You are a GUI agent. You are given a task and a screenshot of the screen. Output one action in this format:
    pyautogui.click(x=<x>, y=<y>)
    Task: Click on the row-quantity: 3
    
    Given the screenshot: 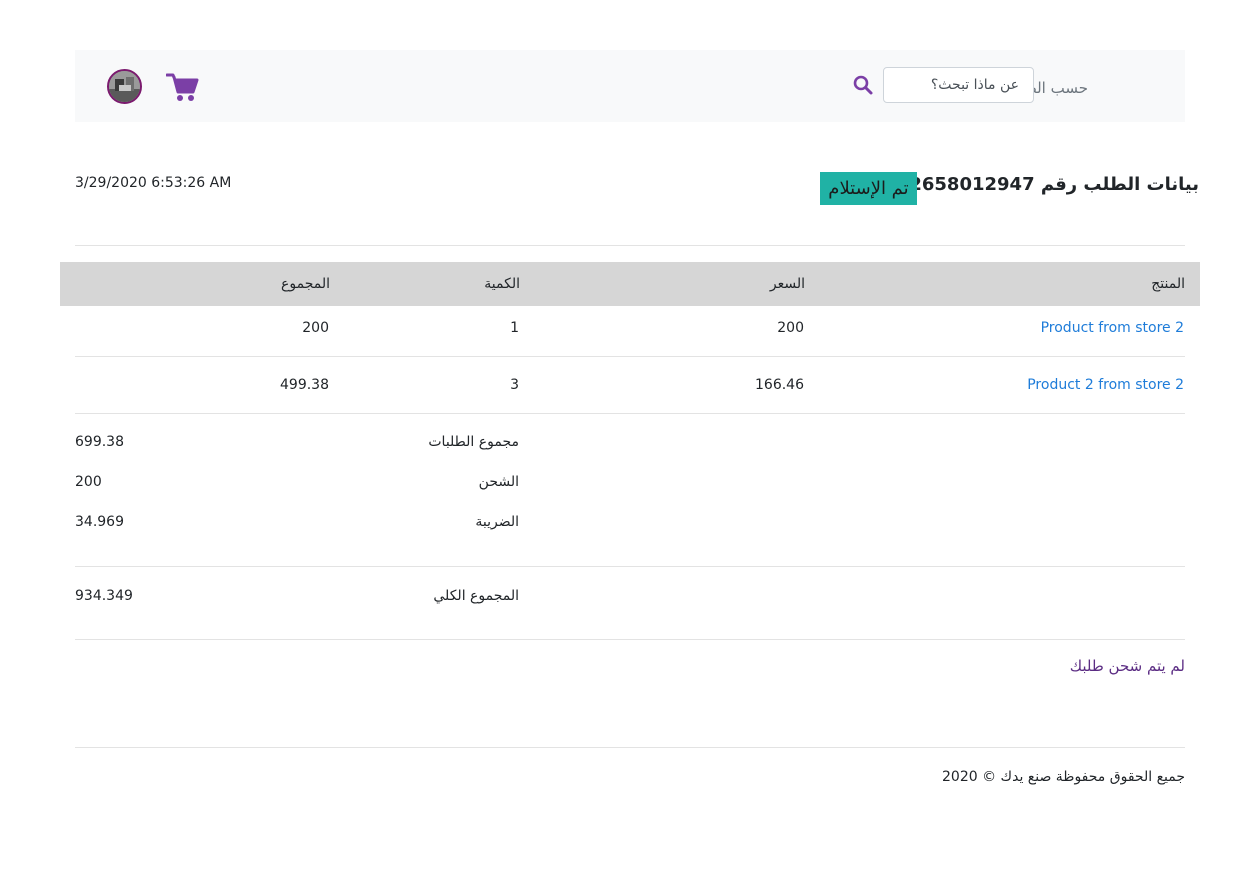 What is the action you would take?
    pyautogui.click(x=514, y=385)
    